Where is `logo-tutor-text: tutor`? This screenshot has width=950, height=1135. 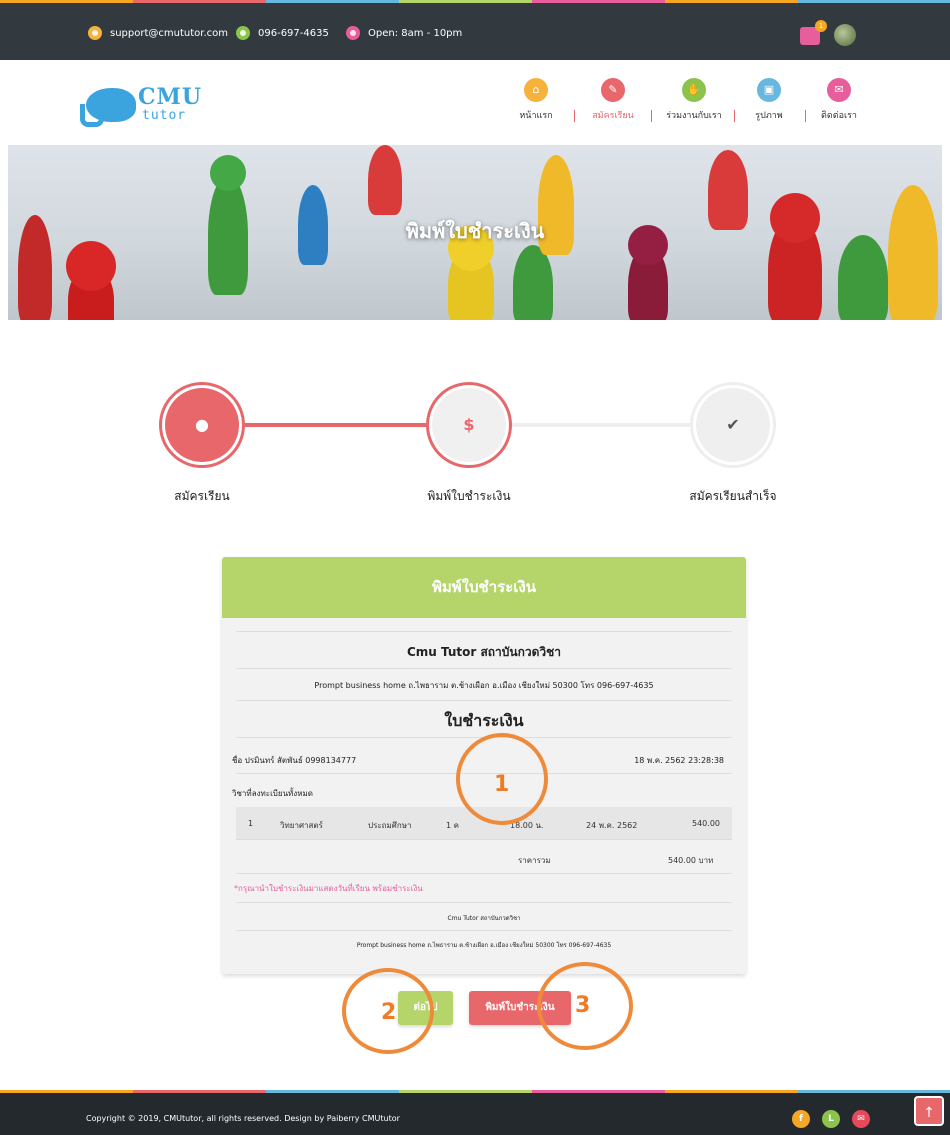
logo-tutor-text: tutor is located at coordinates (164, 115).